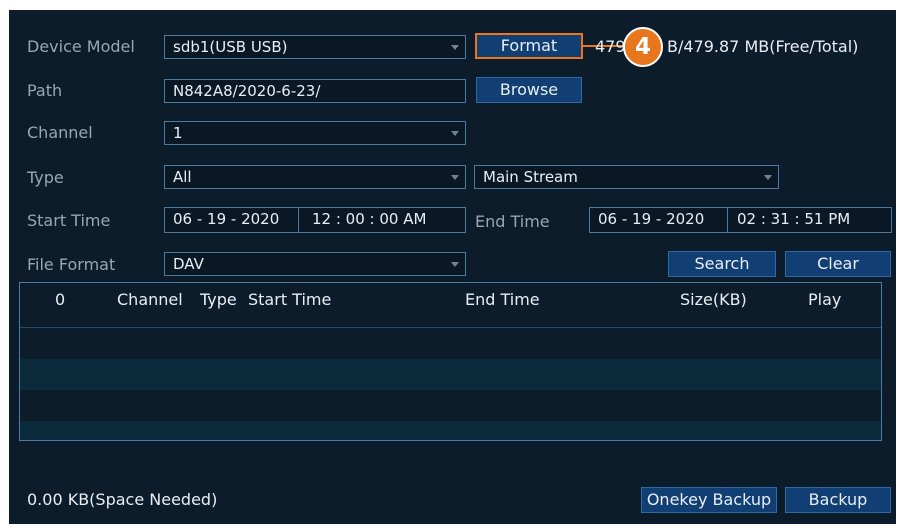 This screenshot has height=529, width=905. I want to click on start-time-input: 06 - 19 - 2020 12 : 00 : 00 AM, so click(315, 220).